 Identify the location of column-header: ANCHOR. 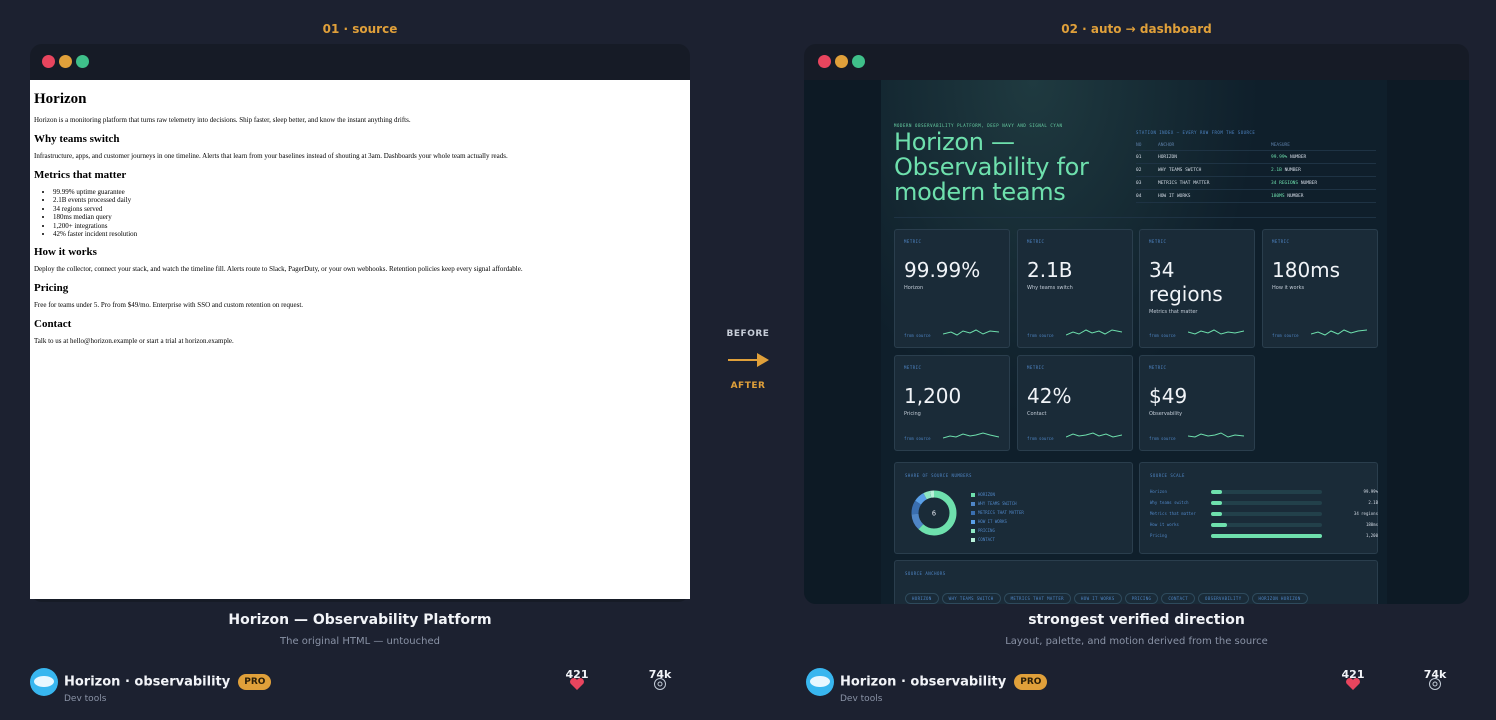
(1166, 145).